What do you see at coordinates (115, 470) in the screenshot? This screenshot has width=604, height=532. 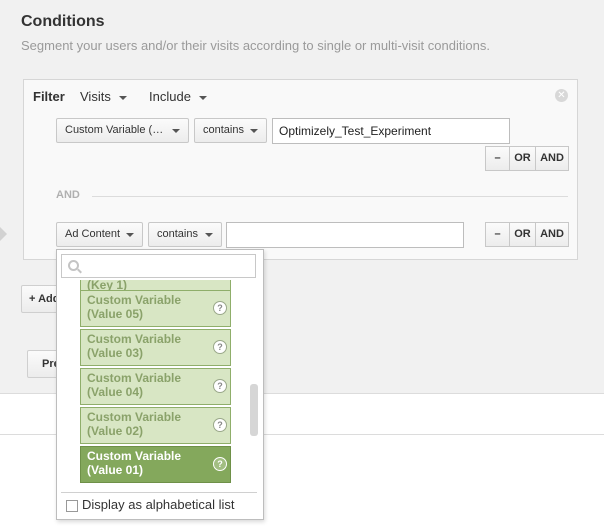 I see `dropdown-item-sublabel: (Value 01)` at bounding box center [115, 470].